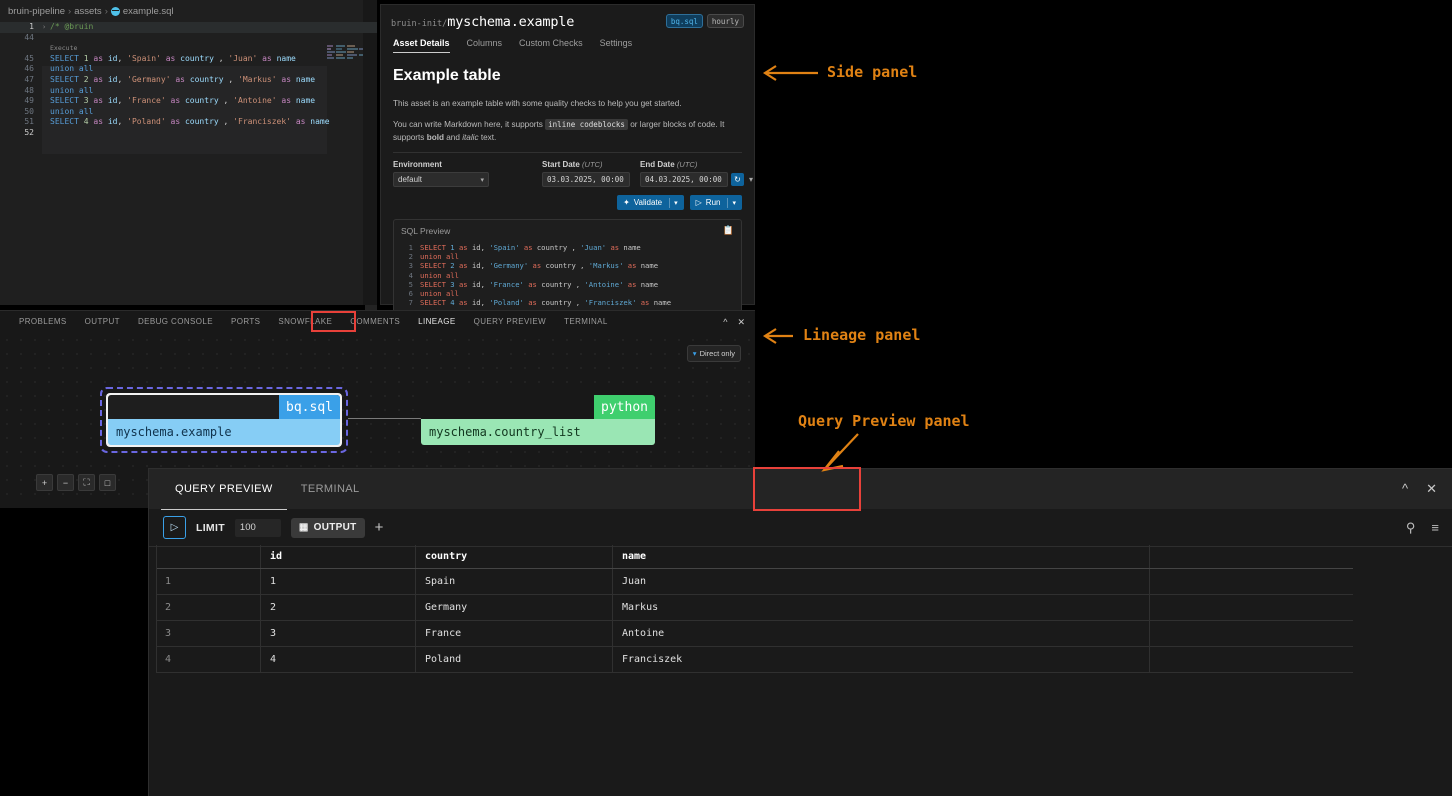  What do you see at coordinates (188, 11) in the screenshot?
I see `breadcrumb: bruin-pipeline › assets › example.sql` at bounding box center [188, 11].